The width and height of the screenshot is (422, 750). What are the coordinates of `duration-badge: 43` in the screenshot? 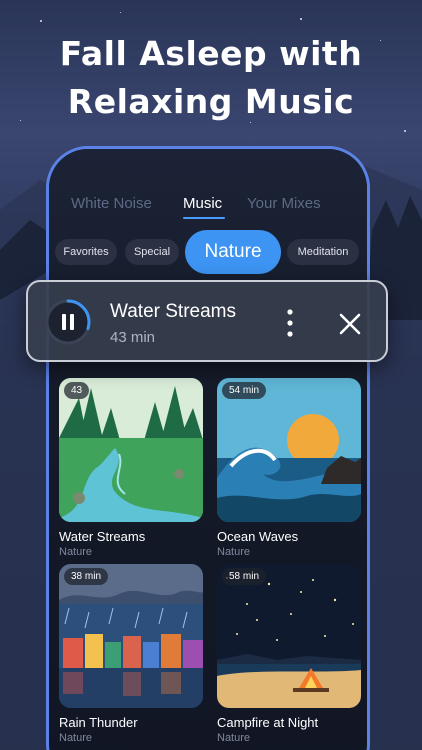 It's located at (77, 390).